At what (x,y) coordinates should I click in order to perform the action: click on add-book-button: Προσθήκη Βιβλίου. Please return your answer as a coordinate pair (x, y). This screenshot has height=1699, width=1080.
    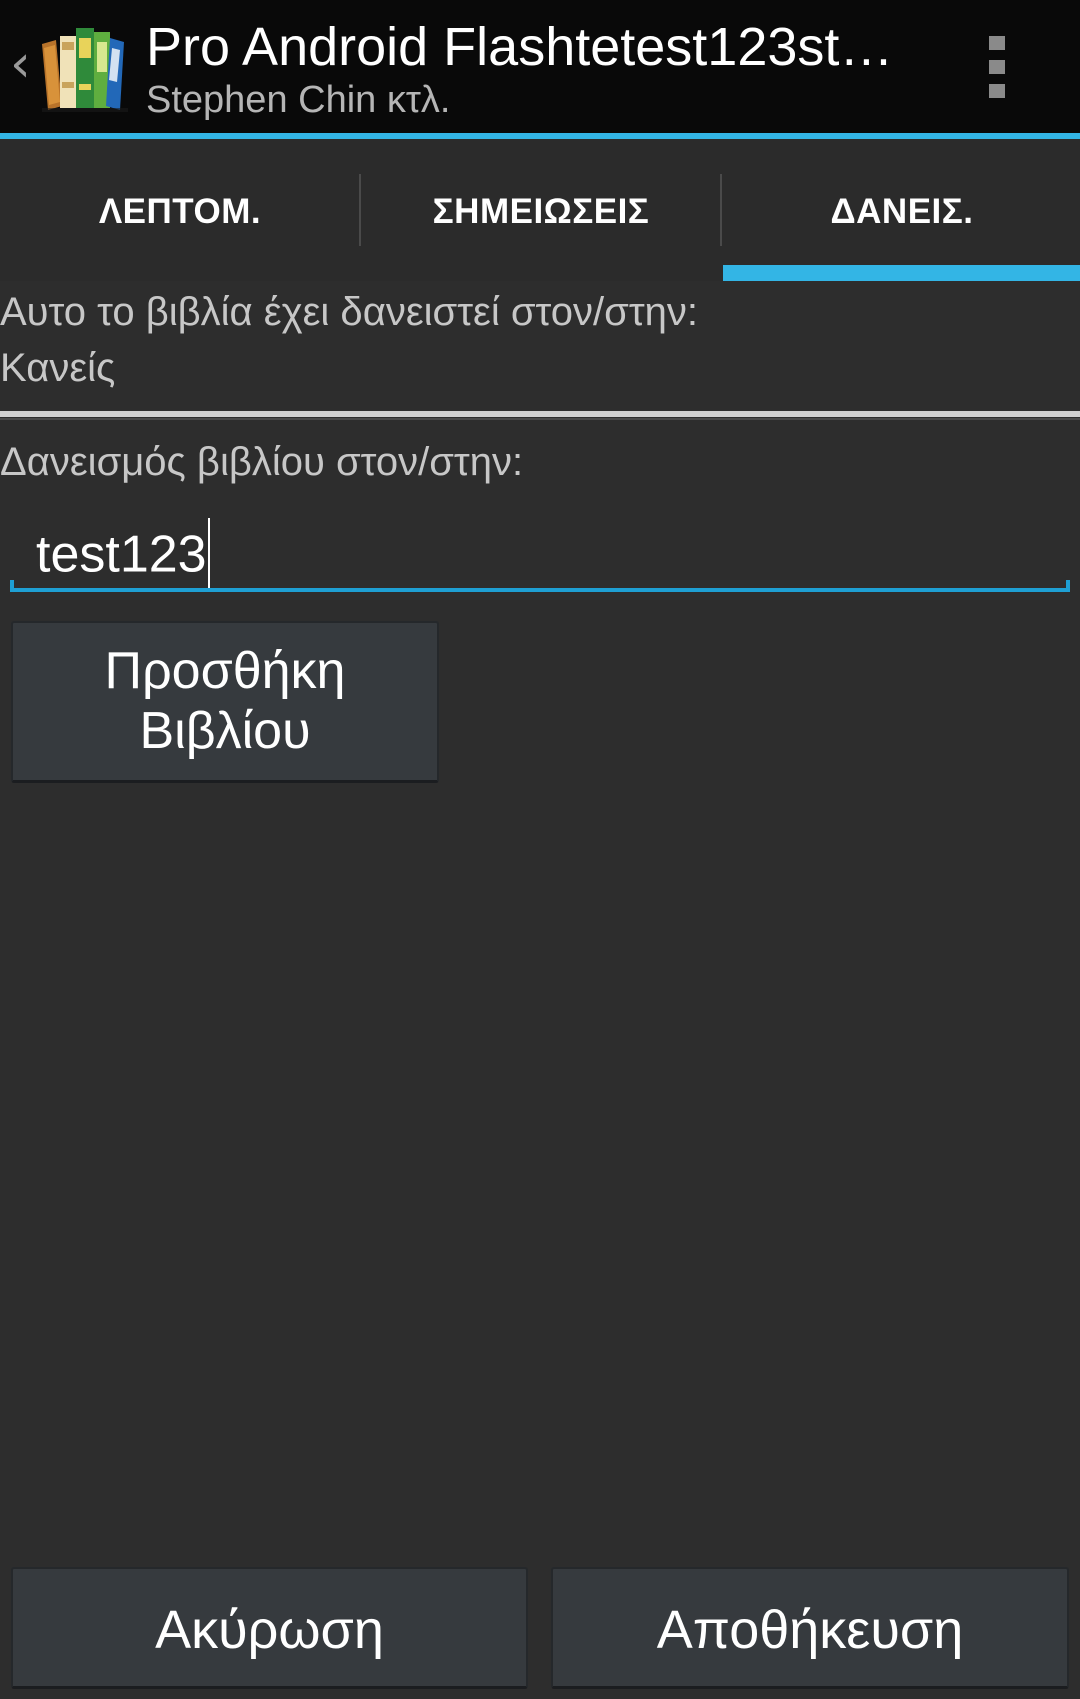
    Looking at the image, I should click on (225, 702).